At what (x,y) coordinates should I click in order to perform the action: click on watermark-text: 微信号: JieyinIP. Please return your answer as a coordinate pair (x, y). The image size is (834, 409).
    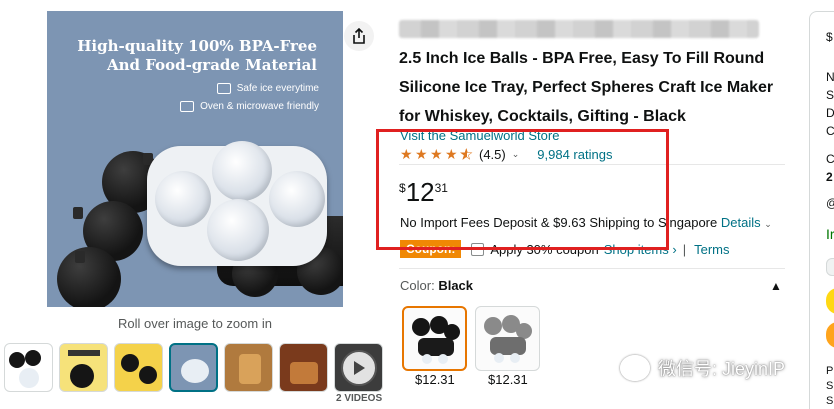
    Looking at the image, I should click on (722, 369).